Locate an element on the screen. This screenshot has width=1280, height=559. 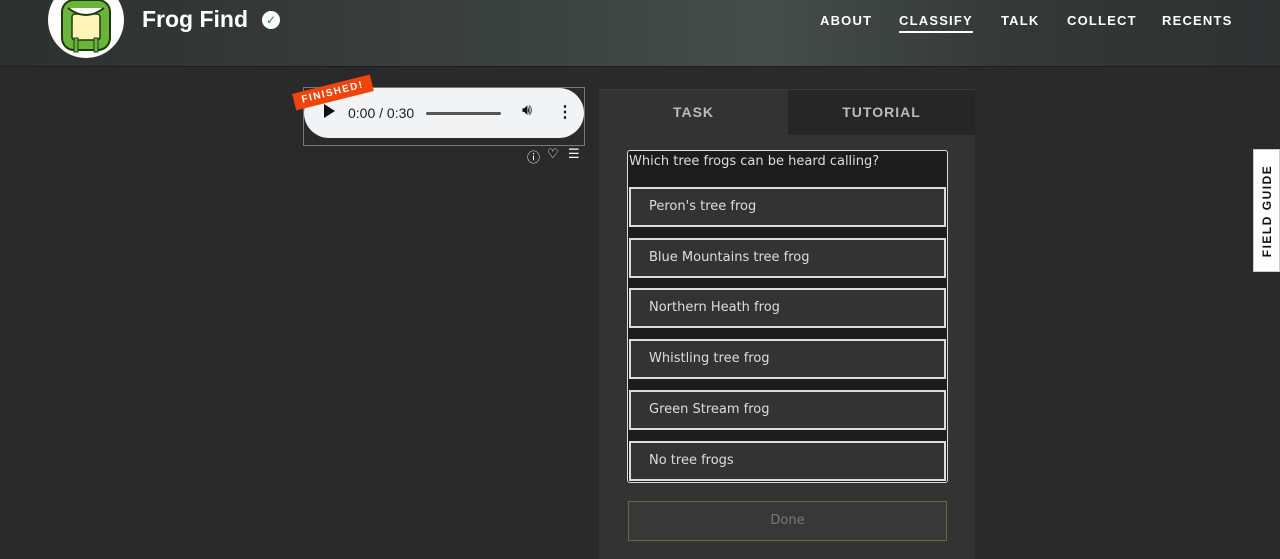
field-guide-button: FIELD GUIDE is located at coordinates (1266, 210).